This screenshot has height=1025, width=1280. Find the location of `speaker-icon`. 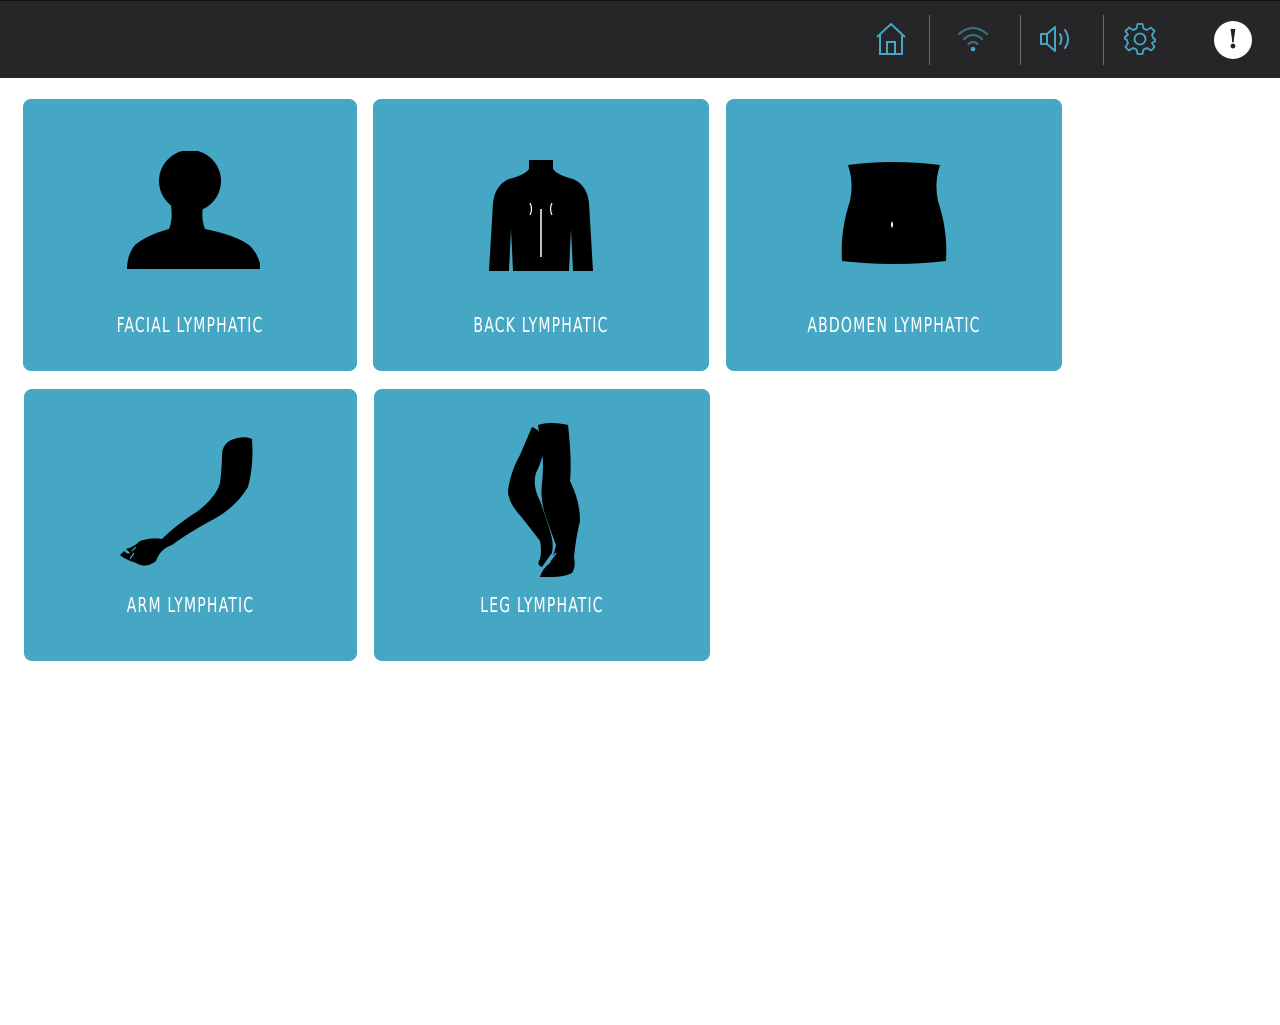

speaker-icon is located at coordinates (1057, 39).